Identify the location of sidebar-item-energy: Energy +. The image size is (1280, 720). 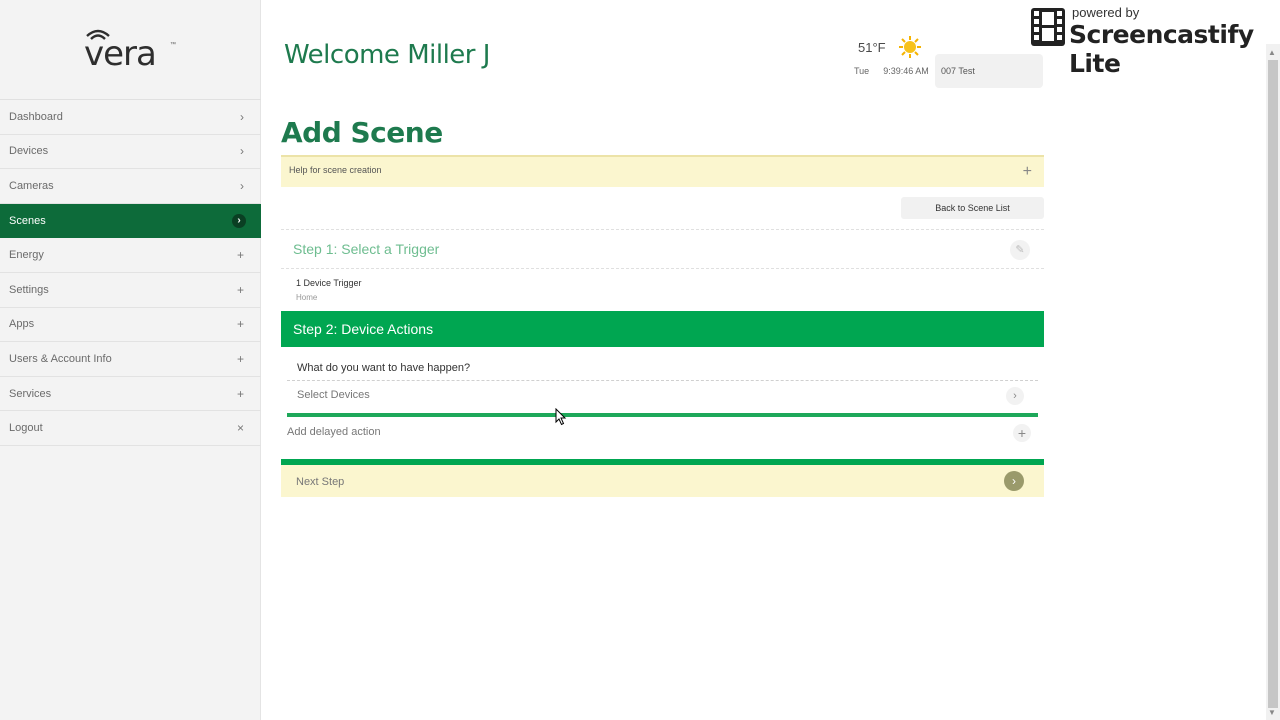
(130, 255).